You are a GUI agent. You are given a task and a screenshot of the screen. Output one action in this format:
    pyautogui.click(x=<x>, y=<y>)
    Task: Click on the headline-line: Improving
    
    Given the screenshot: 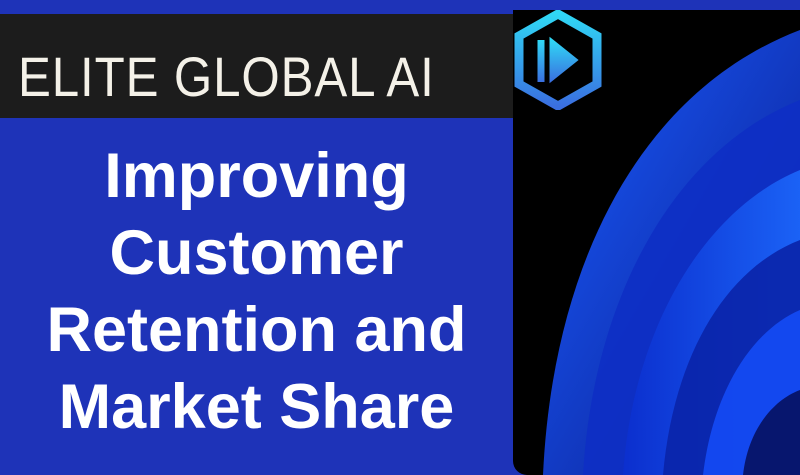 What is the action you would take?
    pyautogui.click(x=256, y=176)
    